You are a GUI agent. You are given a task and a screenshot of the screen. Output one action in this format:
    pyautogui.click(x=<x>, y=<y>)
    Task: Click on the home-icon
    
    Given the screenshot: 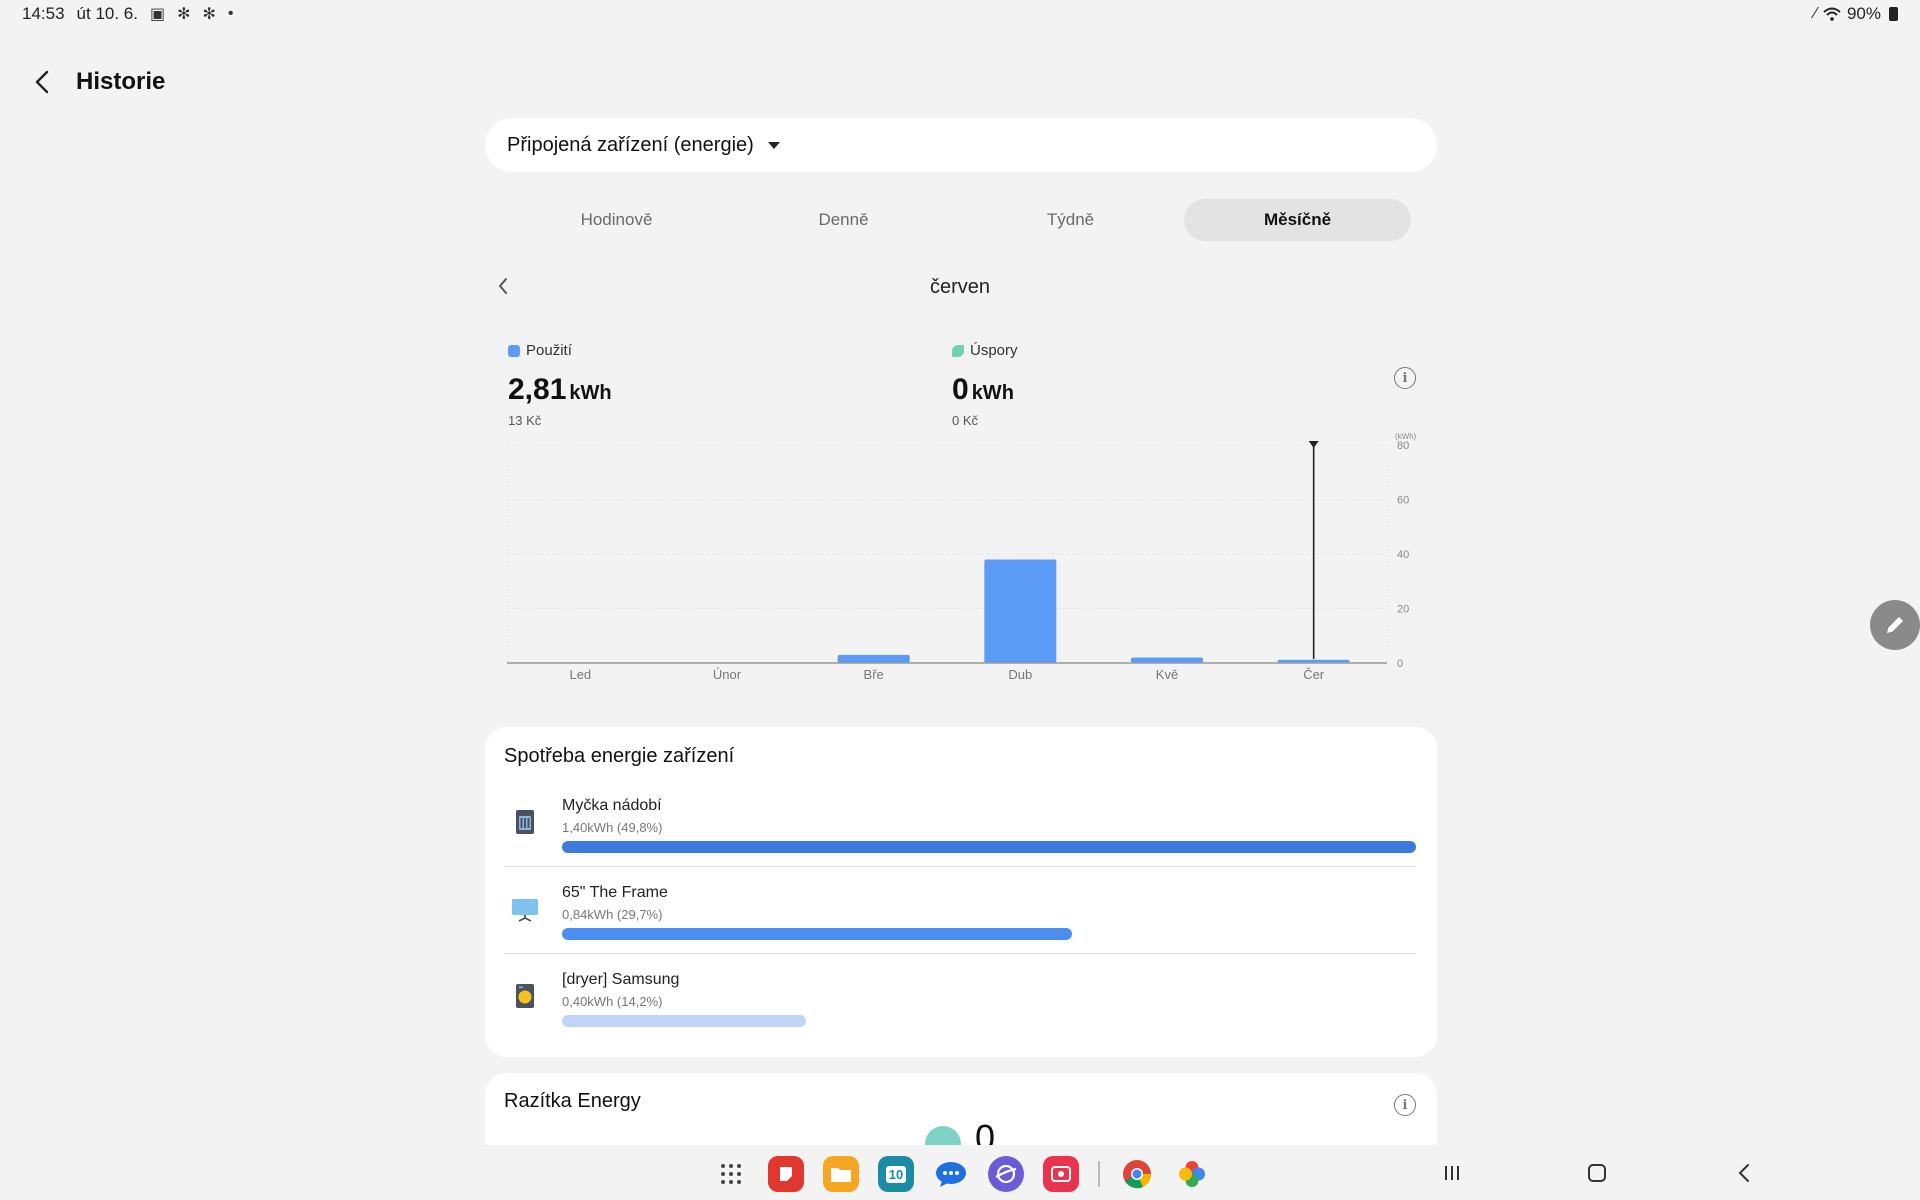 What is the action you would take?
    pyautogui.click(x=1597, y=1173)
    